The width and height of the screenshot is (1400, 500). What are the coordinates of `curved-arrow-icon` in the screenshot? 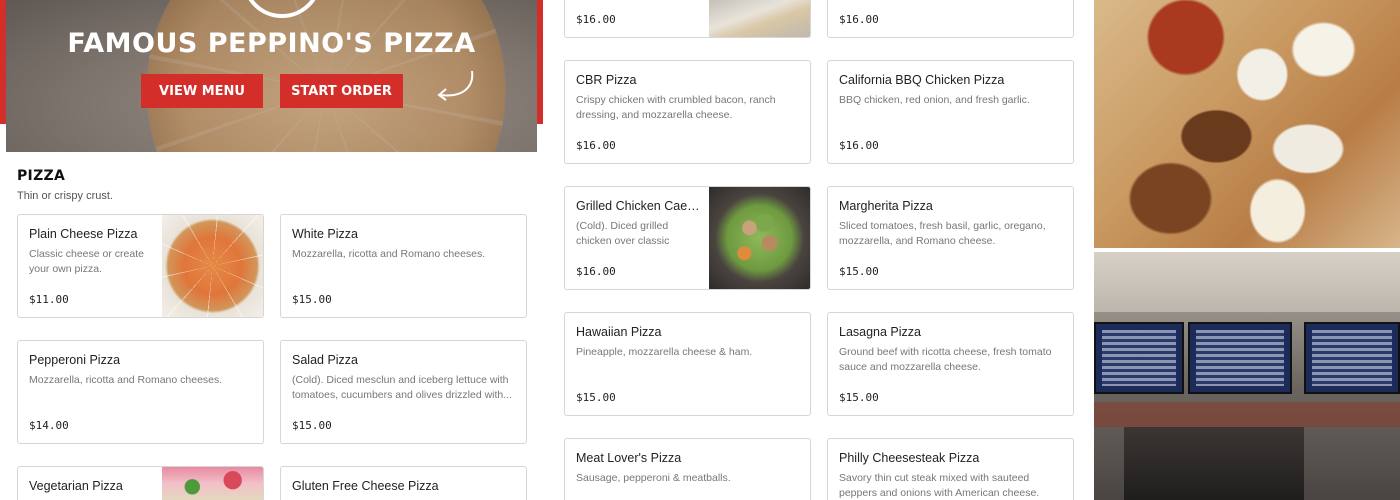 It's located at (455, 85).